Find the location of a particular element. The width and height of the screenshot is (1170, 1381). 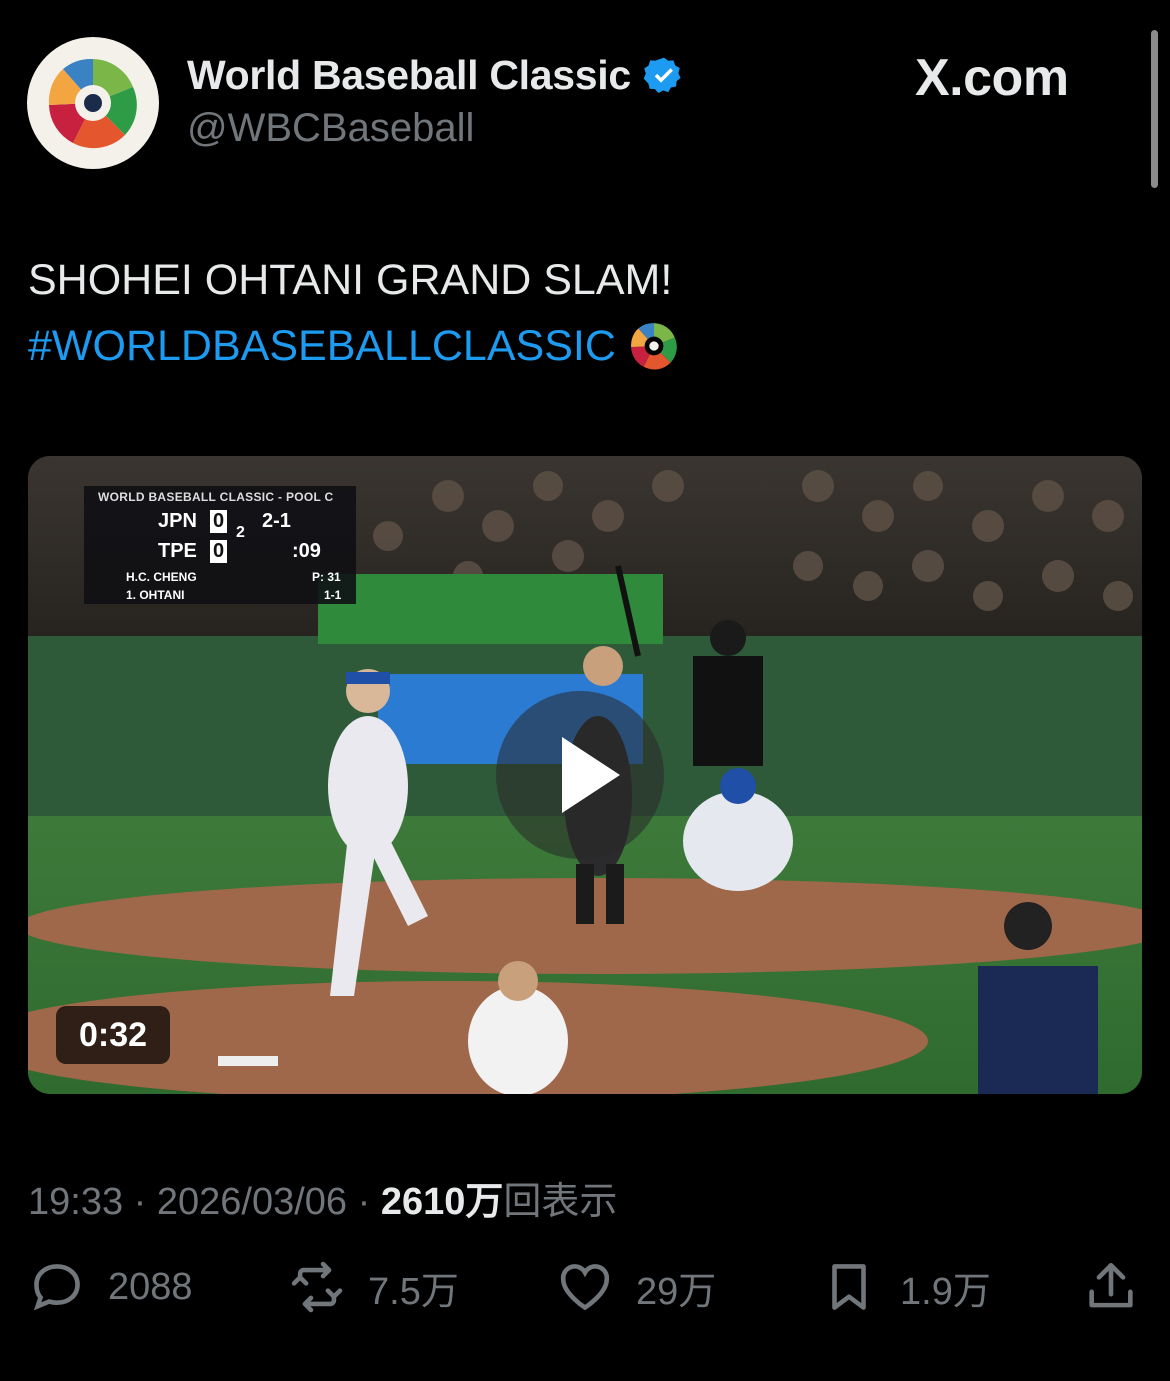

verified-badge-icon is located at coordinates (662, 75).